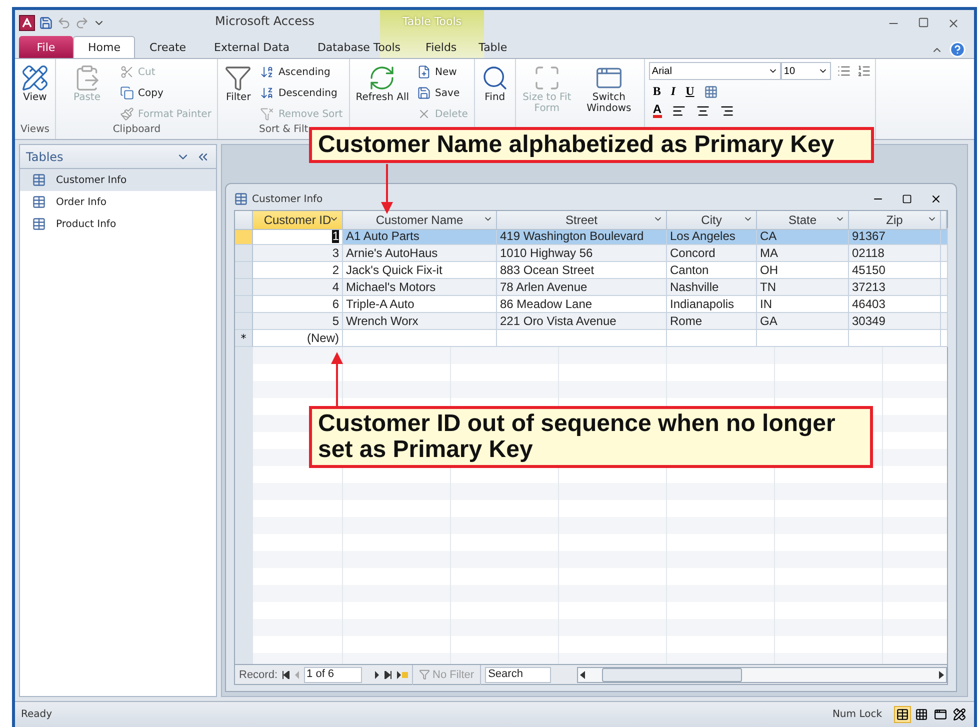 The height and width of the screenshot is (727, 980). I want to click on ribbon-tab: Create, so click(167, 47).